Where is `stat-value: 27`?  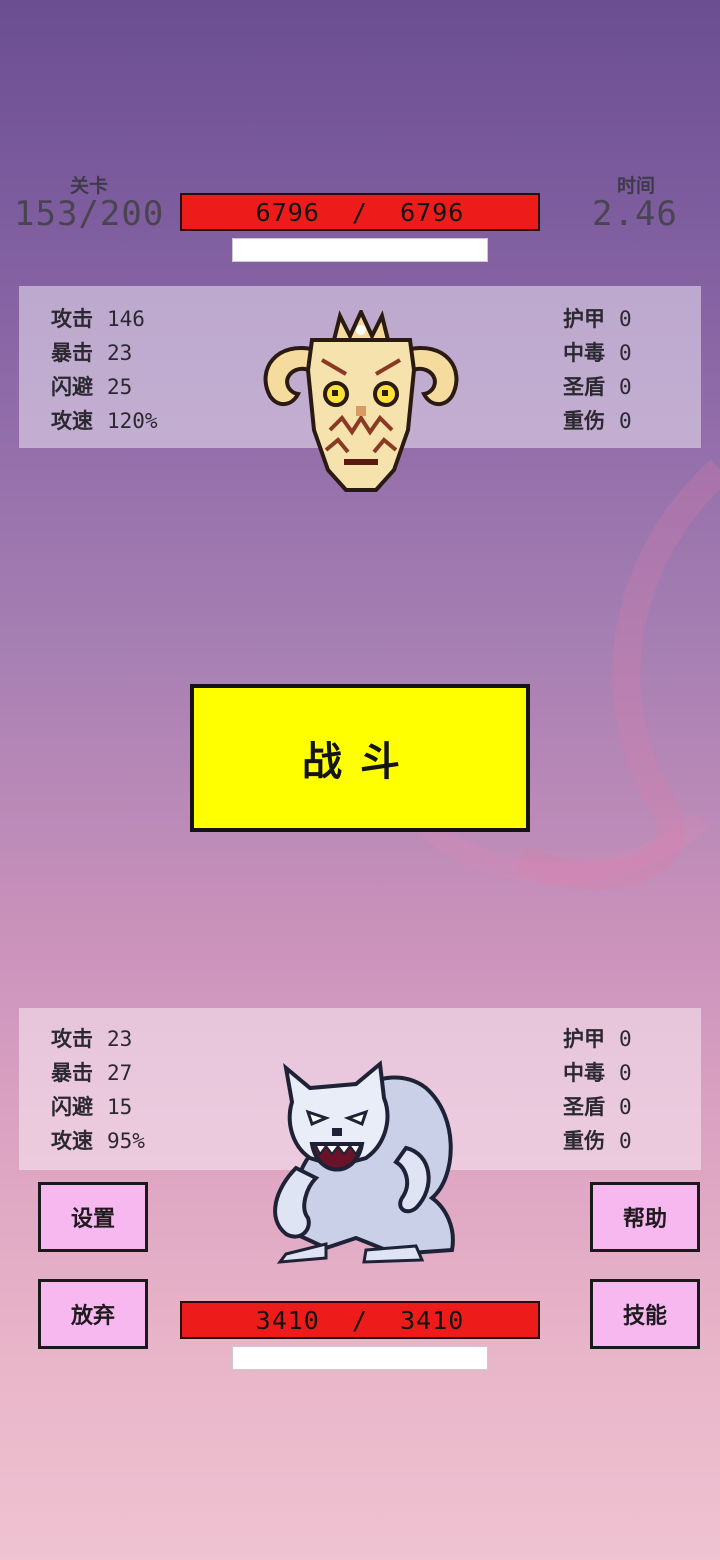 stat-value: 27 is located at coordinates (120, 1073).